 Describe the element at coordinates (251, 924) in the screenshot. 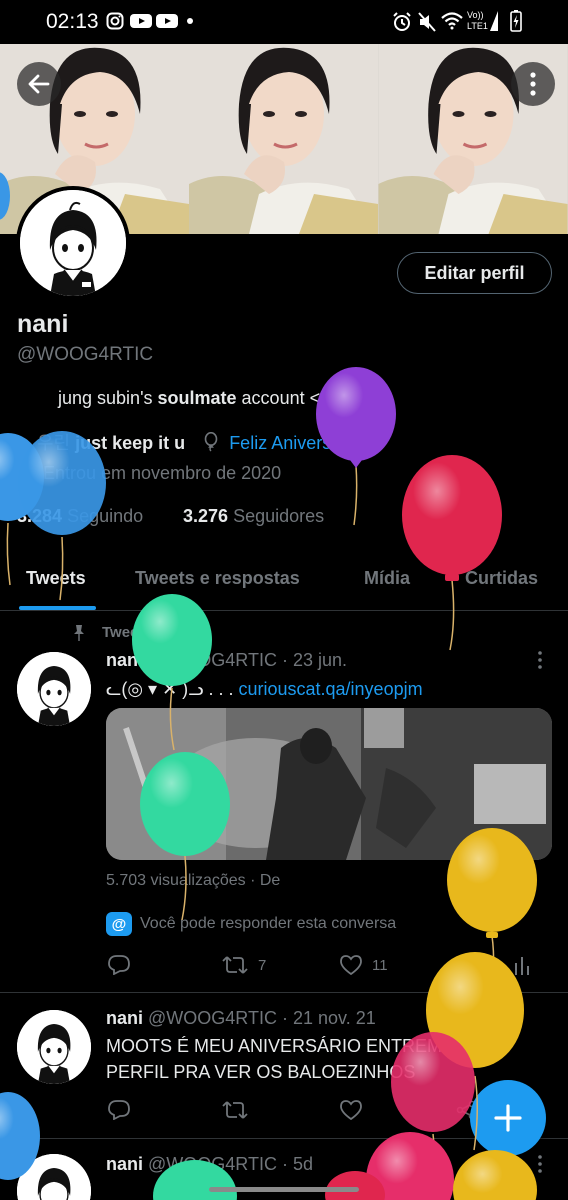

I see `reply-permission-note: @ Você pode responder esta conversa` at that location.